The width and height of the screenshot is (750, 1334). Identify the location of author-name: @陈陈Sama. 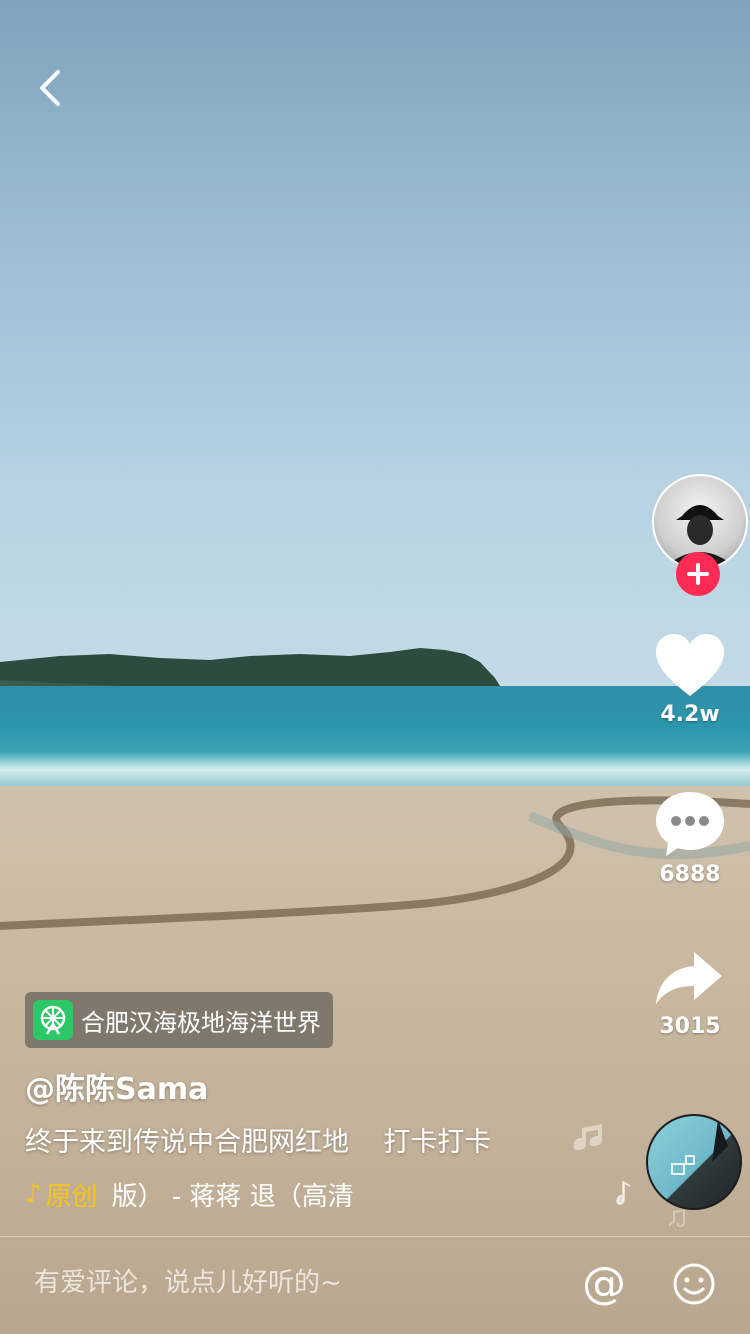
(116, 1086).